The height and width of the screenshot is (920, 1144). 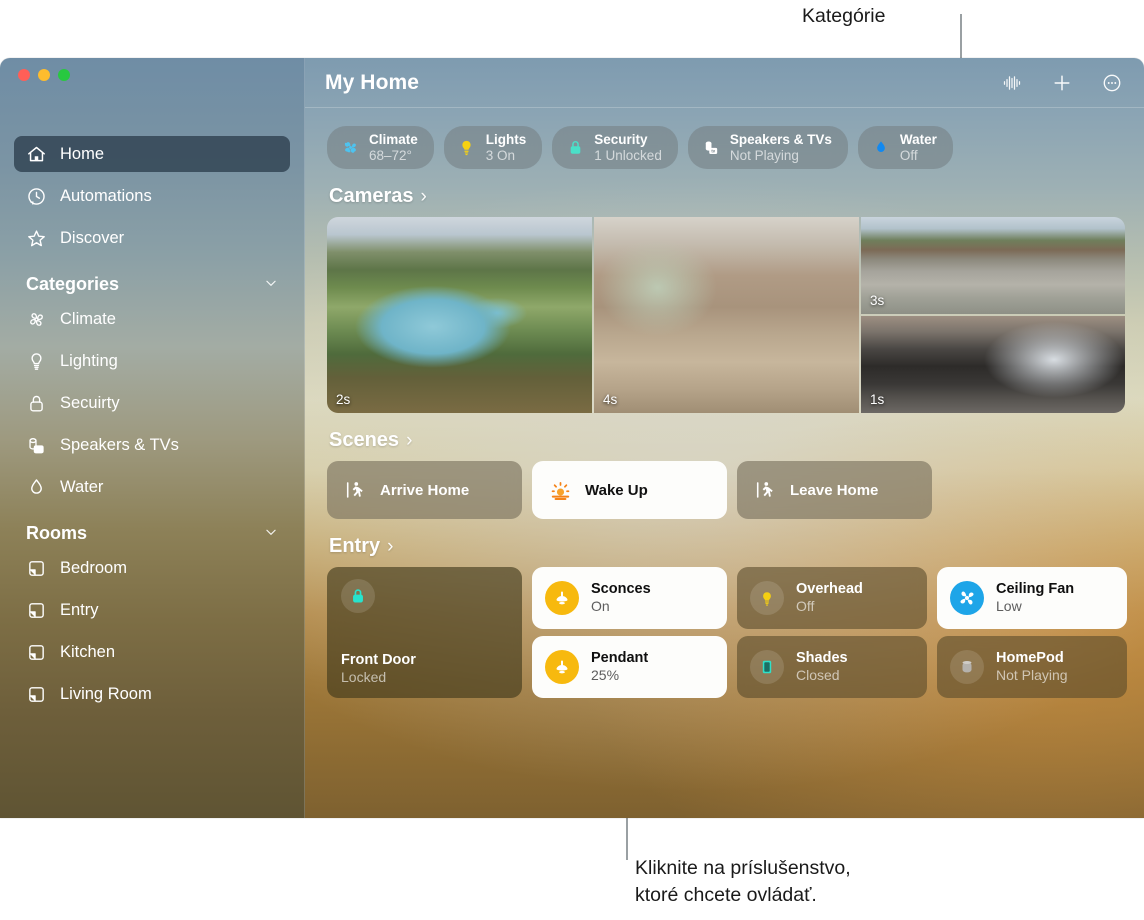 I want to click on accessory-ceiling-fan: Ceiling Fan Low, so click(x=1032, y=598).